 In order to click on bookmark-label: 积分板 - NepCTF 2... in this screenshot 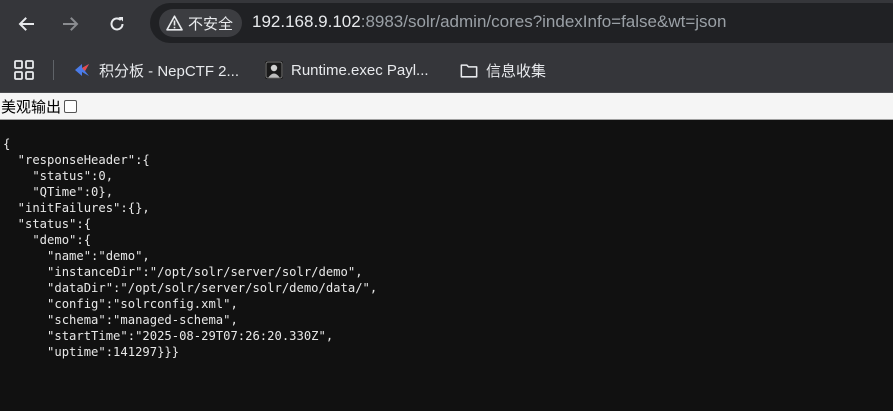, I will do `click(169, 71)`.